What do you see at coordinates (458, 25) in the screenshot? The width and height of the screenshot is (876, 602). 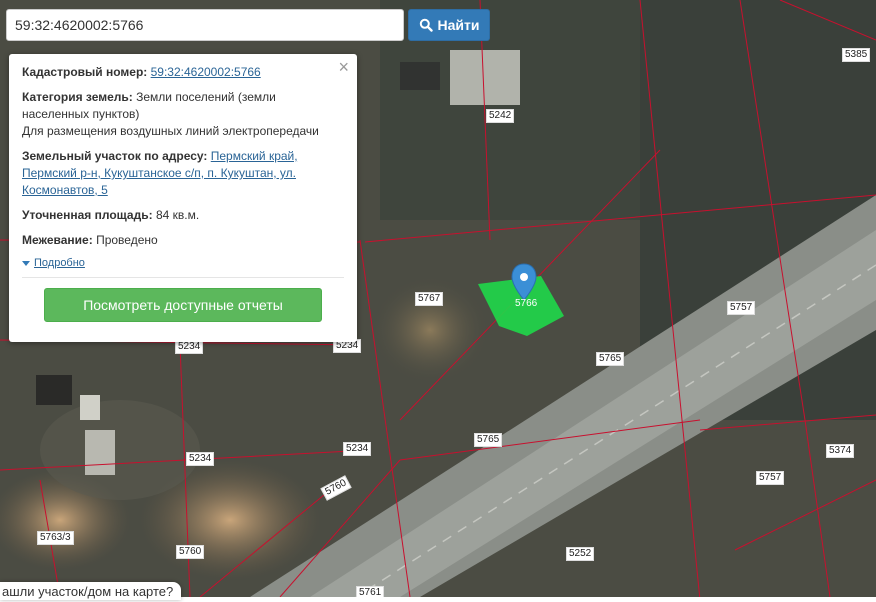 I see `find-button-label: Найти` at bounding box center [458, 25].